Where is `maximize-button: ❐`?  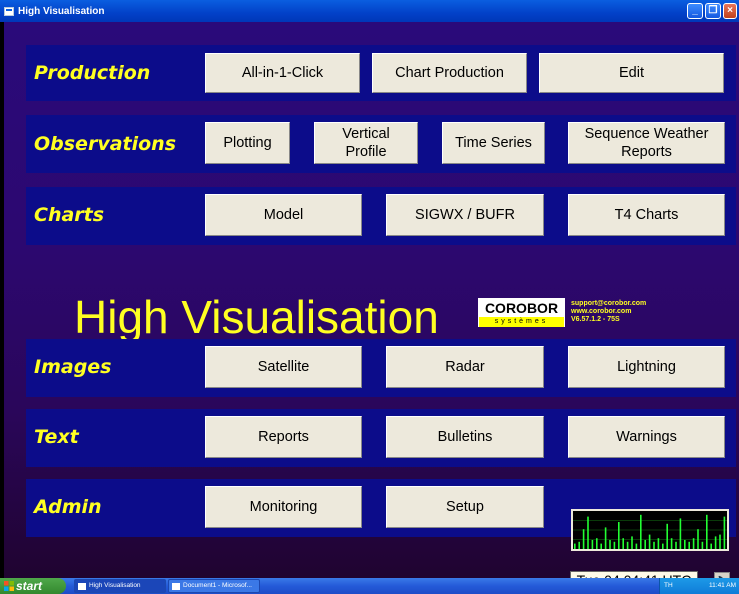
maximize-button: ❐ is located at coordinates (713, 11).